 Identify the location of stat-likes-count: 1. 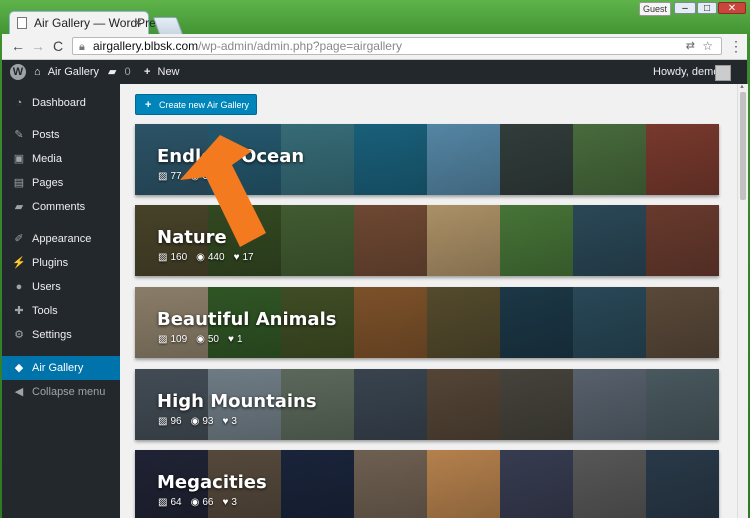
(239, 339).